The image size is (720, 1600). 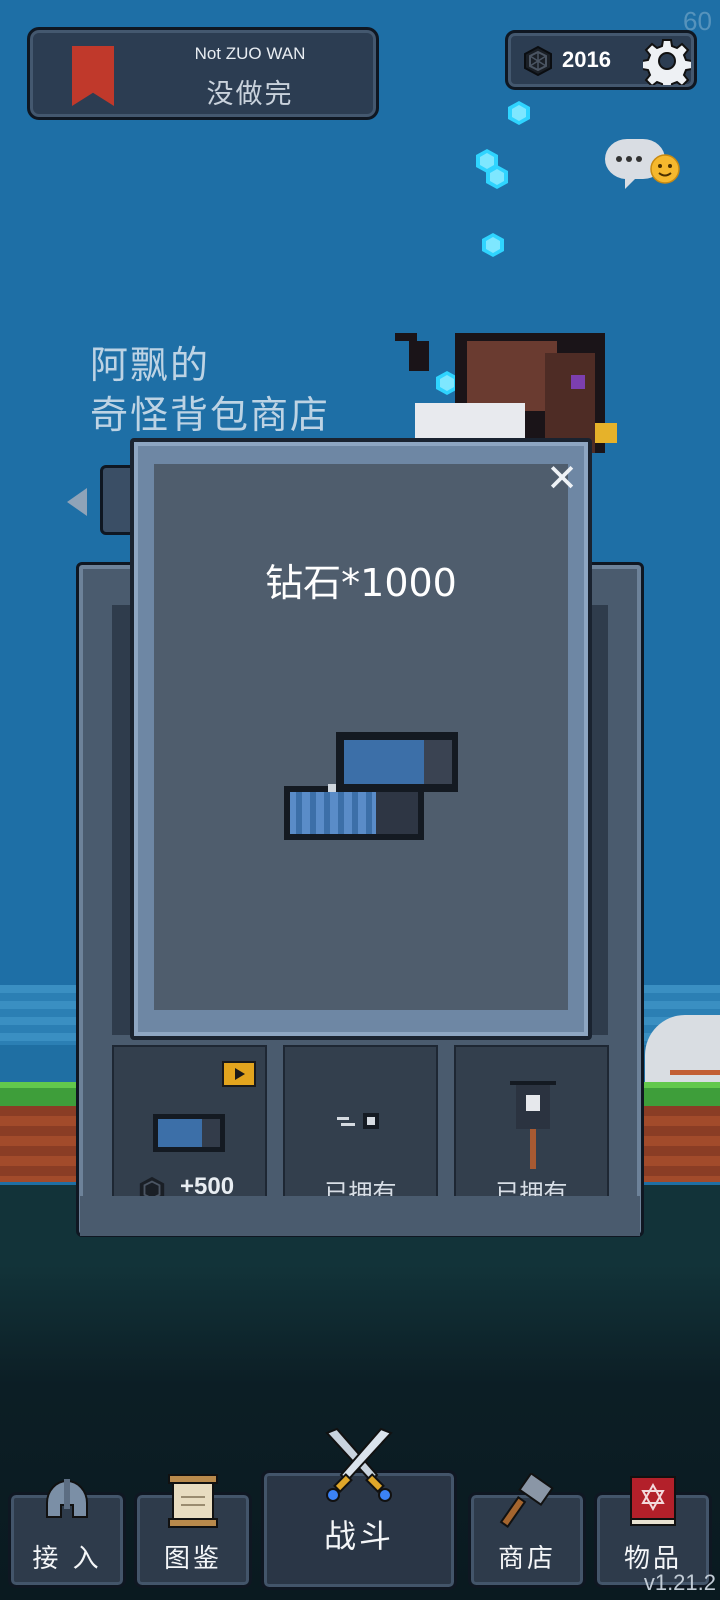 What do you see at coordinates (641, 164) in the screenshot?
I see `chat-bubble-icon` at bounding box center [641, 164].